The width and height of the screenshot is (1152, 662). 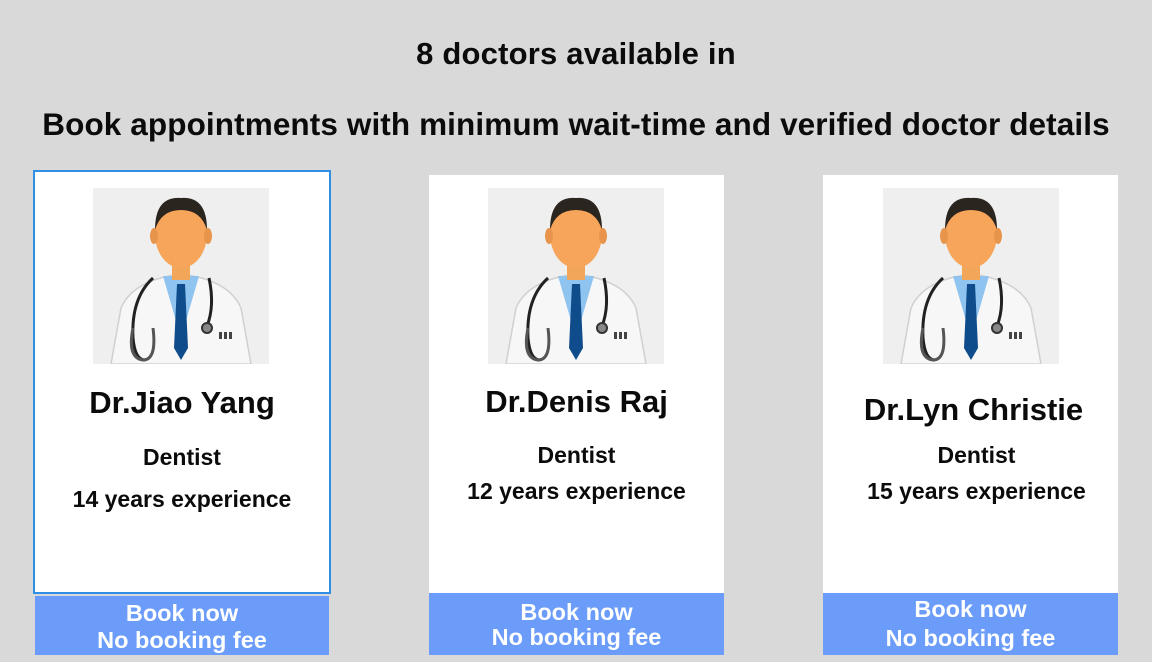 What do you see at coordinates (976, 491) in the screenshot?
I see `doctor-experience: 15 years experience` at bounding box center [976, 491].